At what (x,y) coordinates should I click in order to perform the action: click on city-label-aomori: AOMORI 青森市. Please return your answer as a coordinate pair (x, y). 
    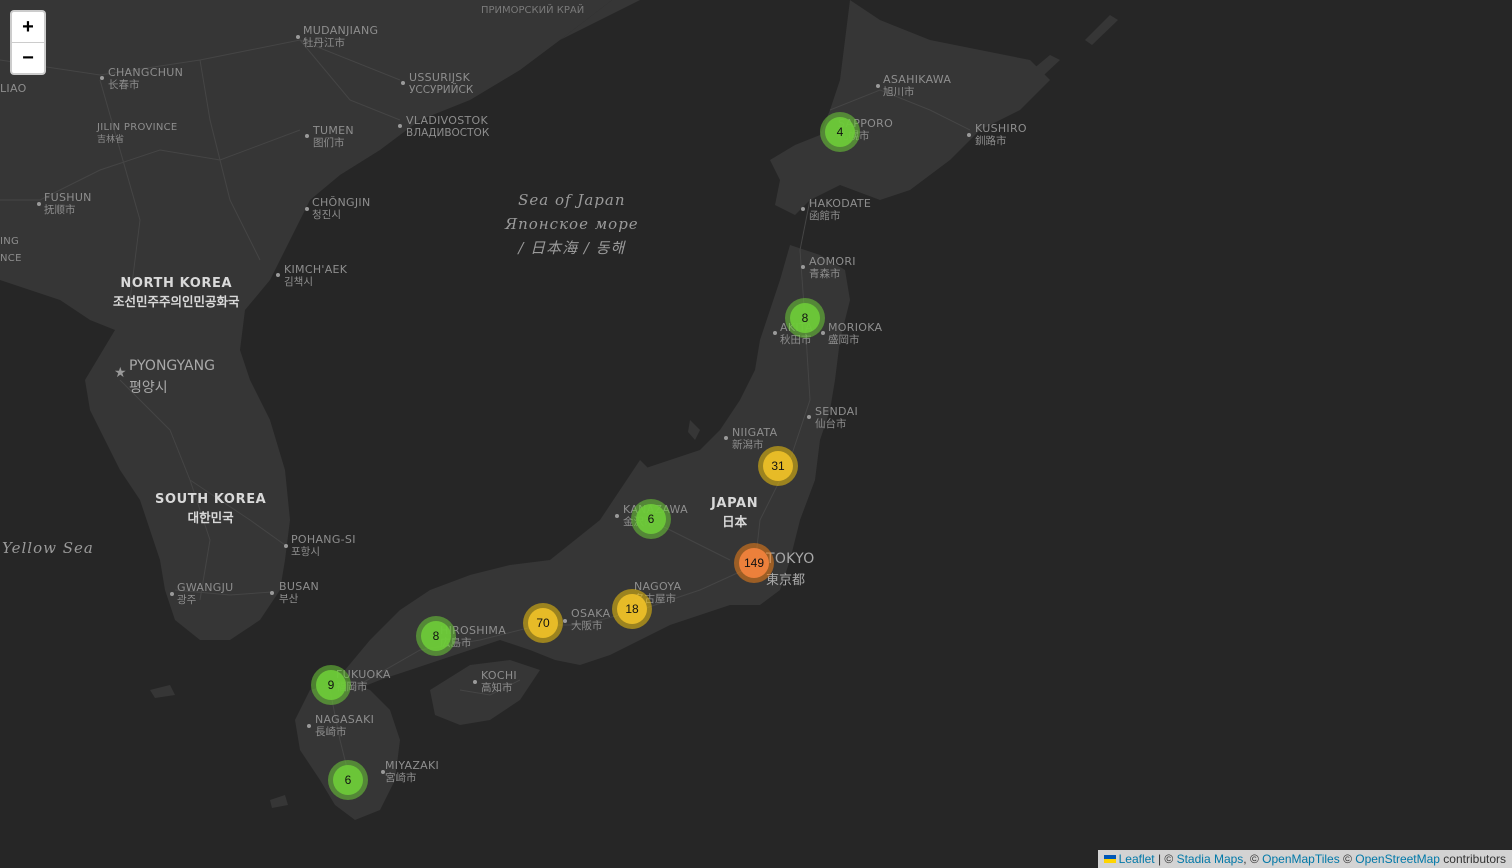
    Looking at the image, I should click on (832, 267).